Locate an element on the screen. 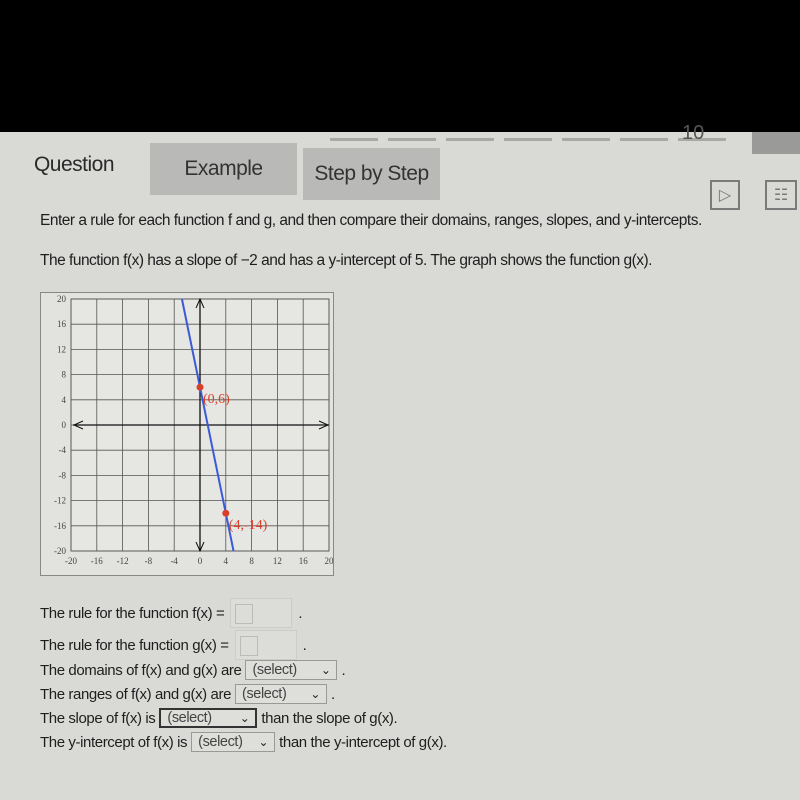  y-tick-label: 20 is located at coordinates (62, 299).